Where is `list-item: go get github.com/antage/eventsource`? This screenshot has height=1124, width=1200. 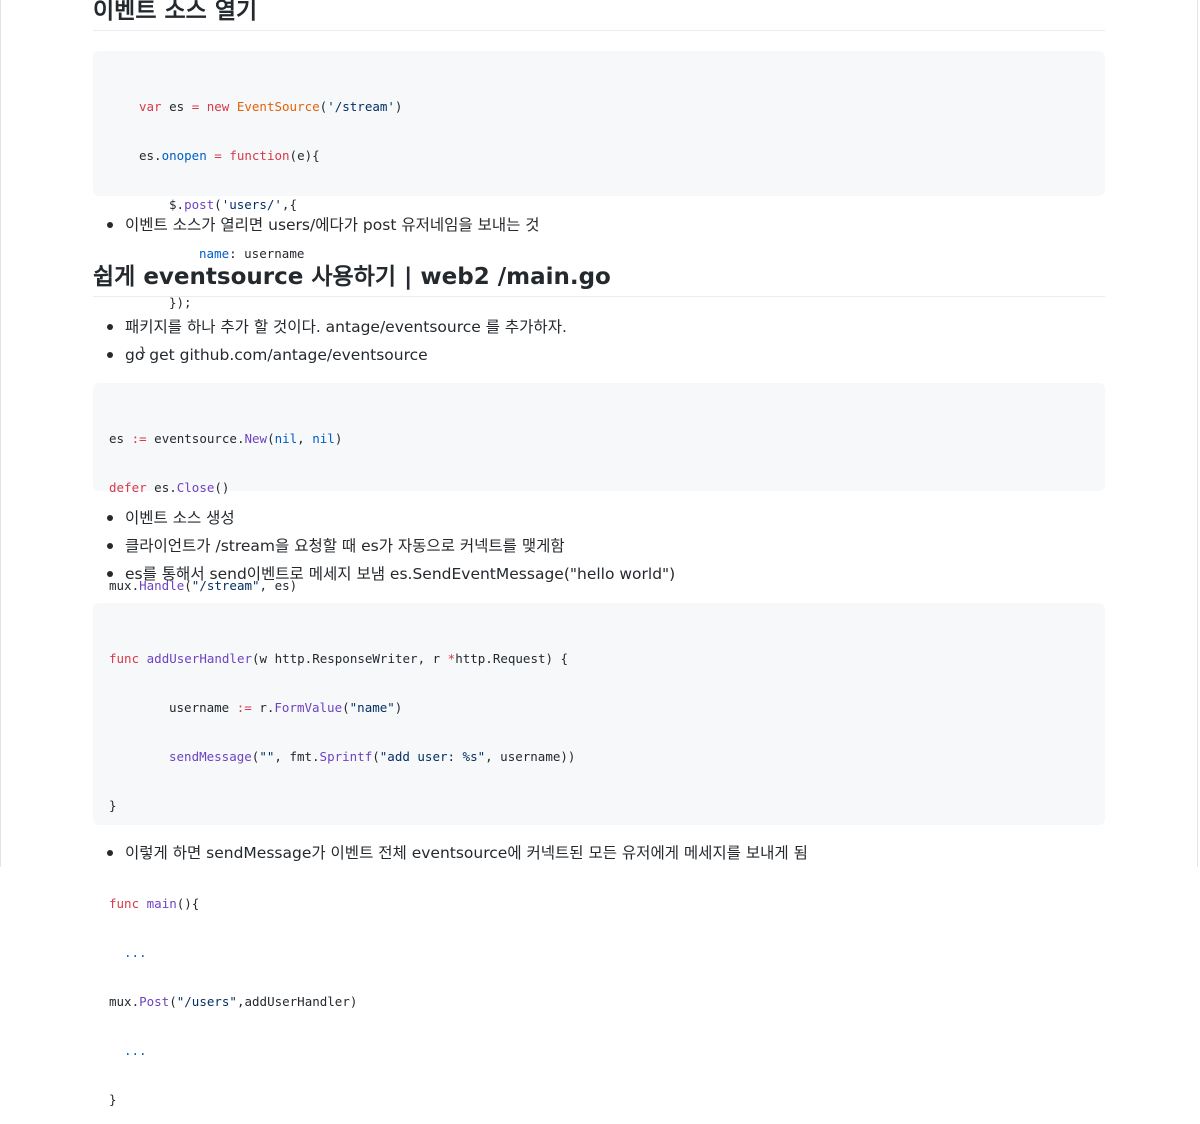 list-item: go get github.com/antage/eventsource is located at coordinates (330, 355).